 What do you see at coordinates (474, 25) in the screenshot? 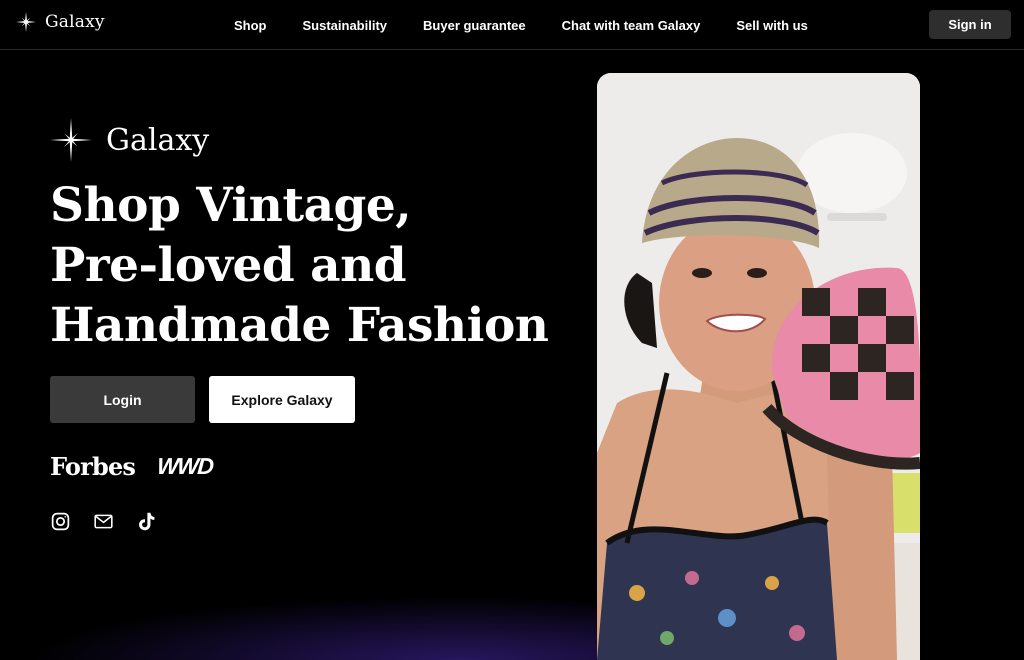
I see `nav-buyer-guarantee: Buyer guarantee` at bounding box center [474, 25].